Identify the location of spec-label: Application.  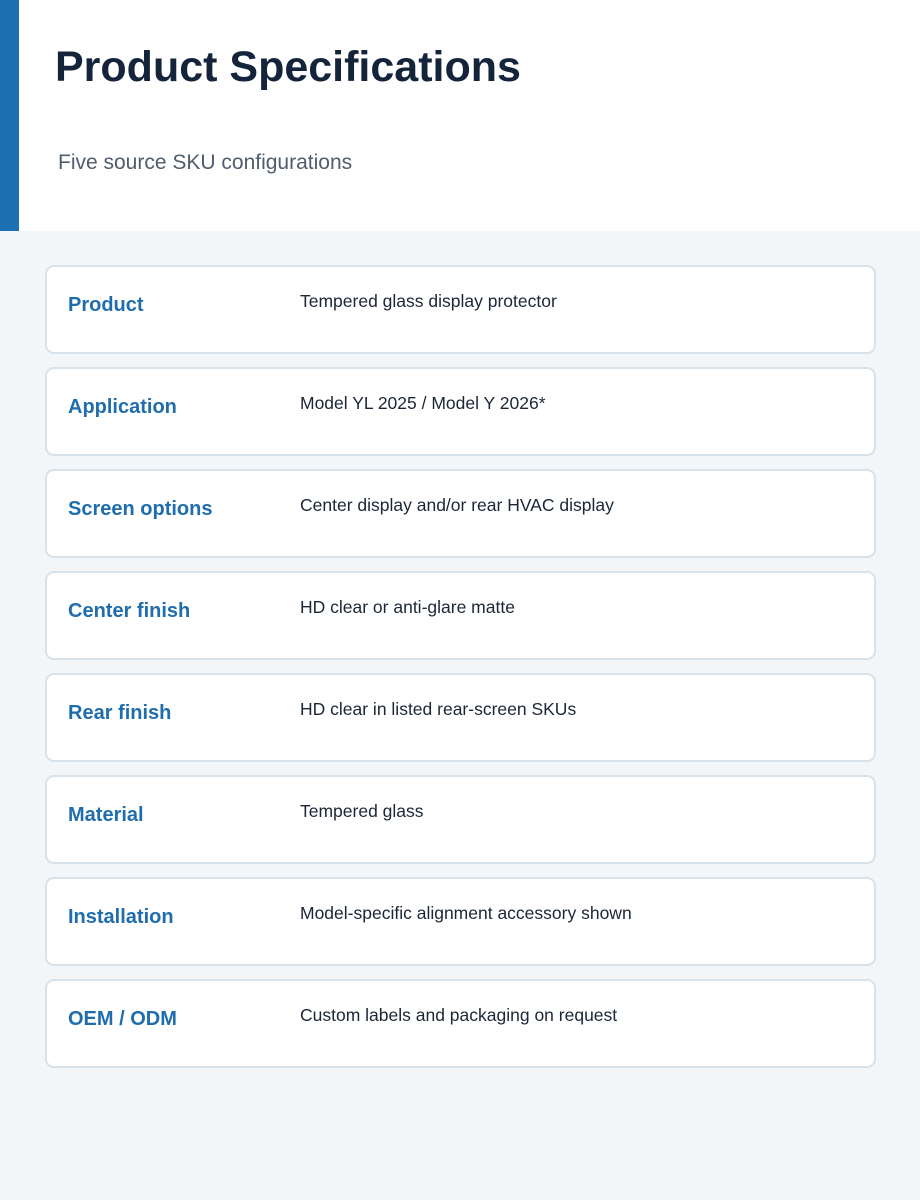
(122, 407).